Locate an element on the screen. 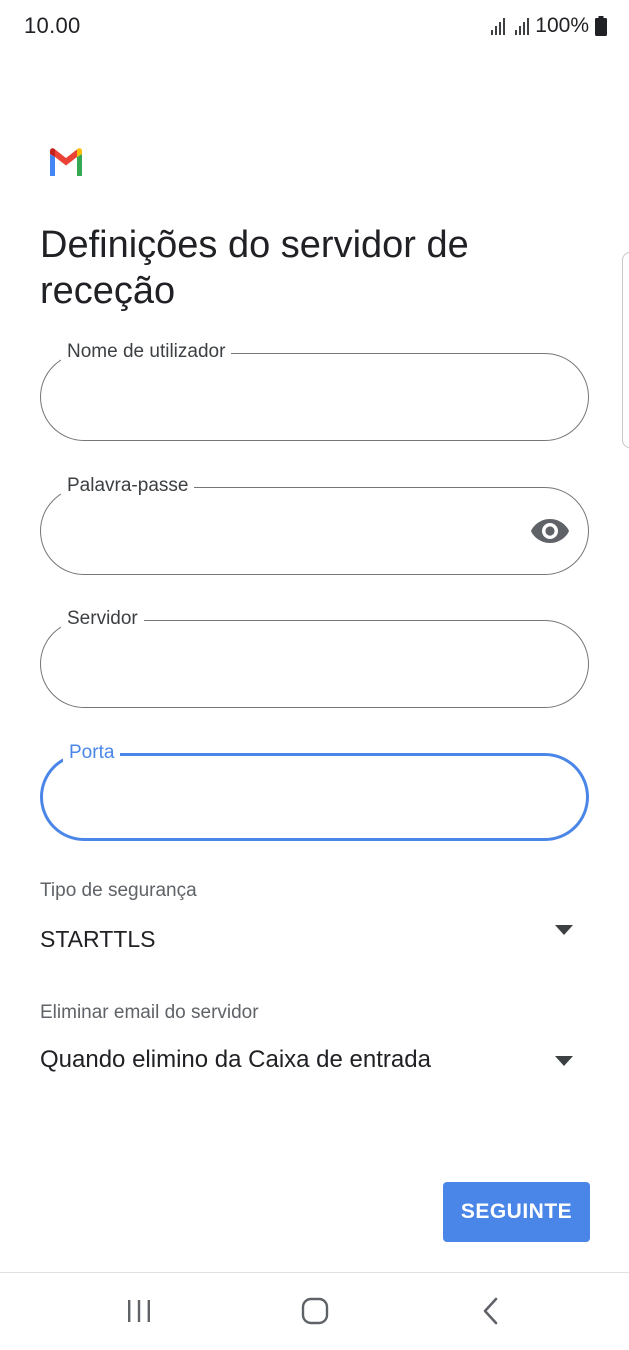  username-field: Nome de utilizador is located at coordinates (314, 390).